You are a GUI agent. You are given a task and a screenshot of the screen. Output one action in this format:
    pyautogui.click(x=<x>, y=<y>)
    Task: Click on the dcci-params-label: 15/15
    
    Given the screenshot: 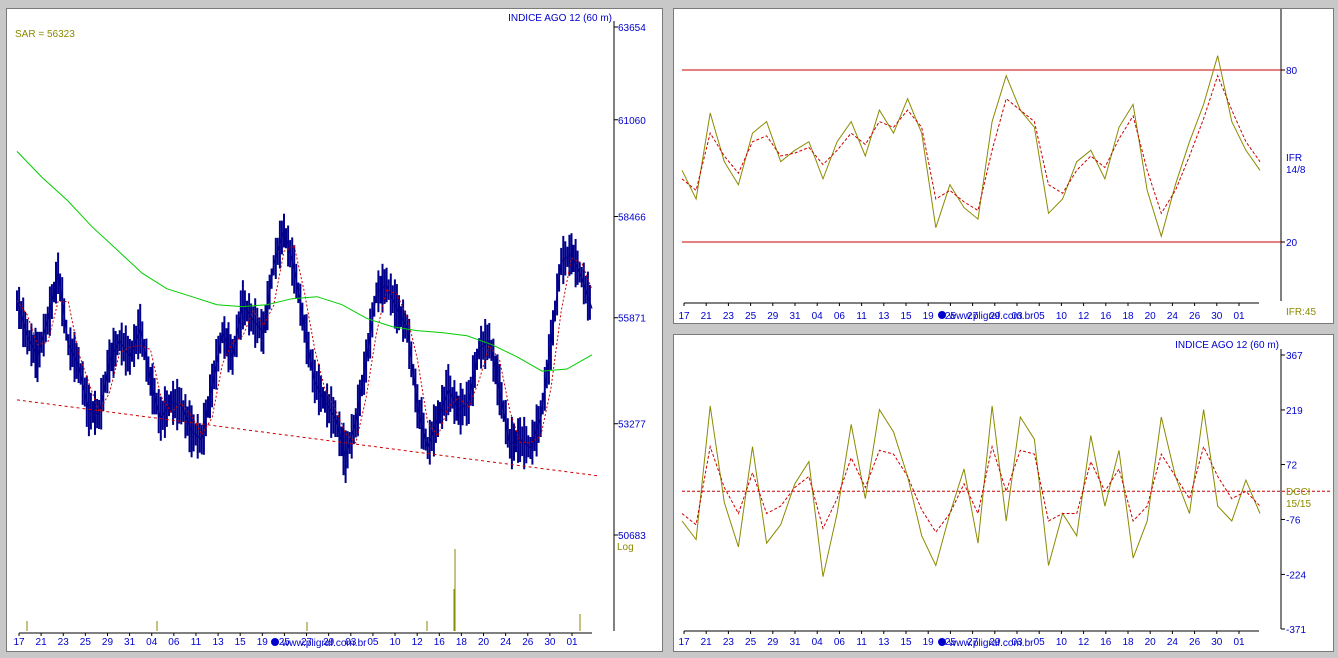 What is the action you would take?
    pyautogui.click(x=1298, y=504)
    